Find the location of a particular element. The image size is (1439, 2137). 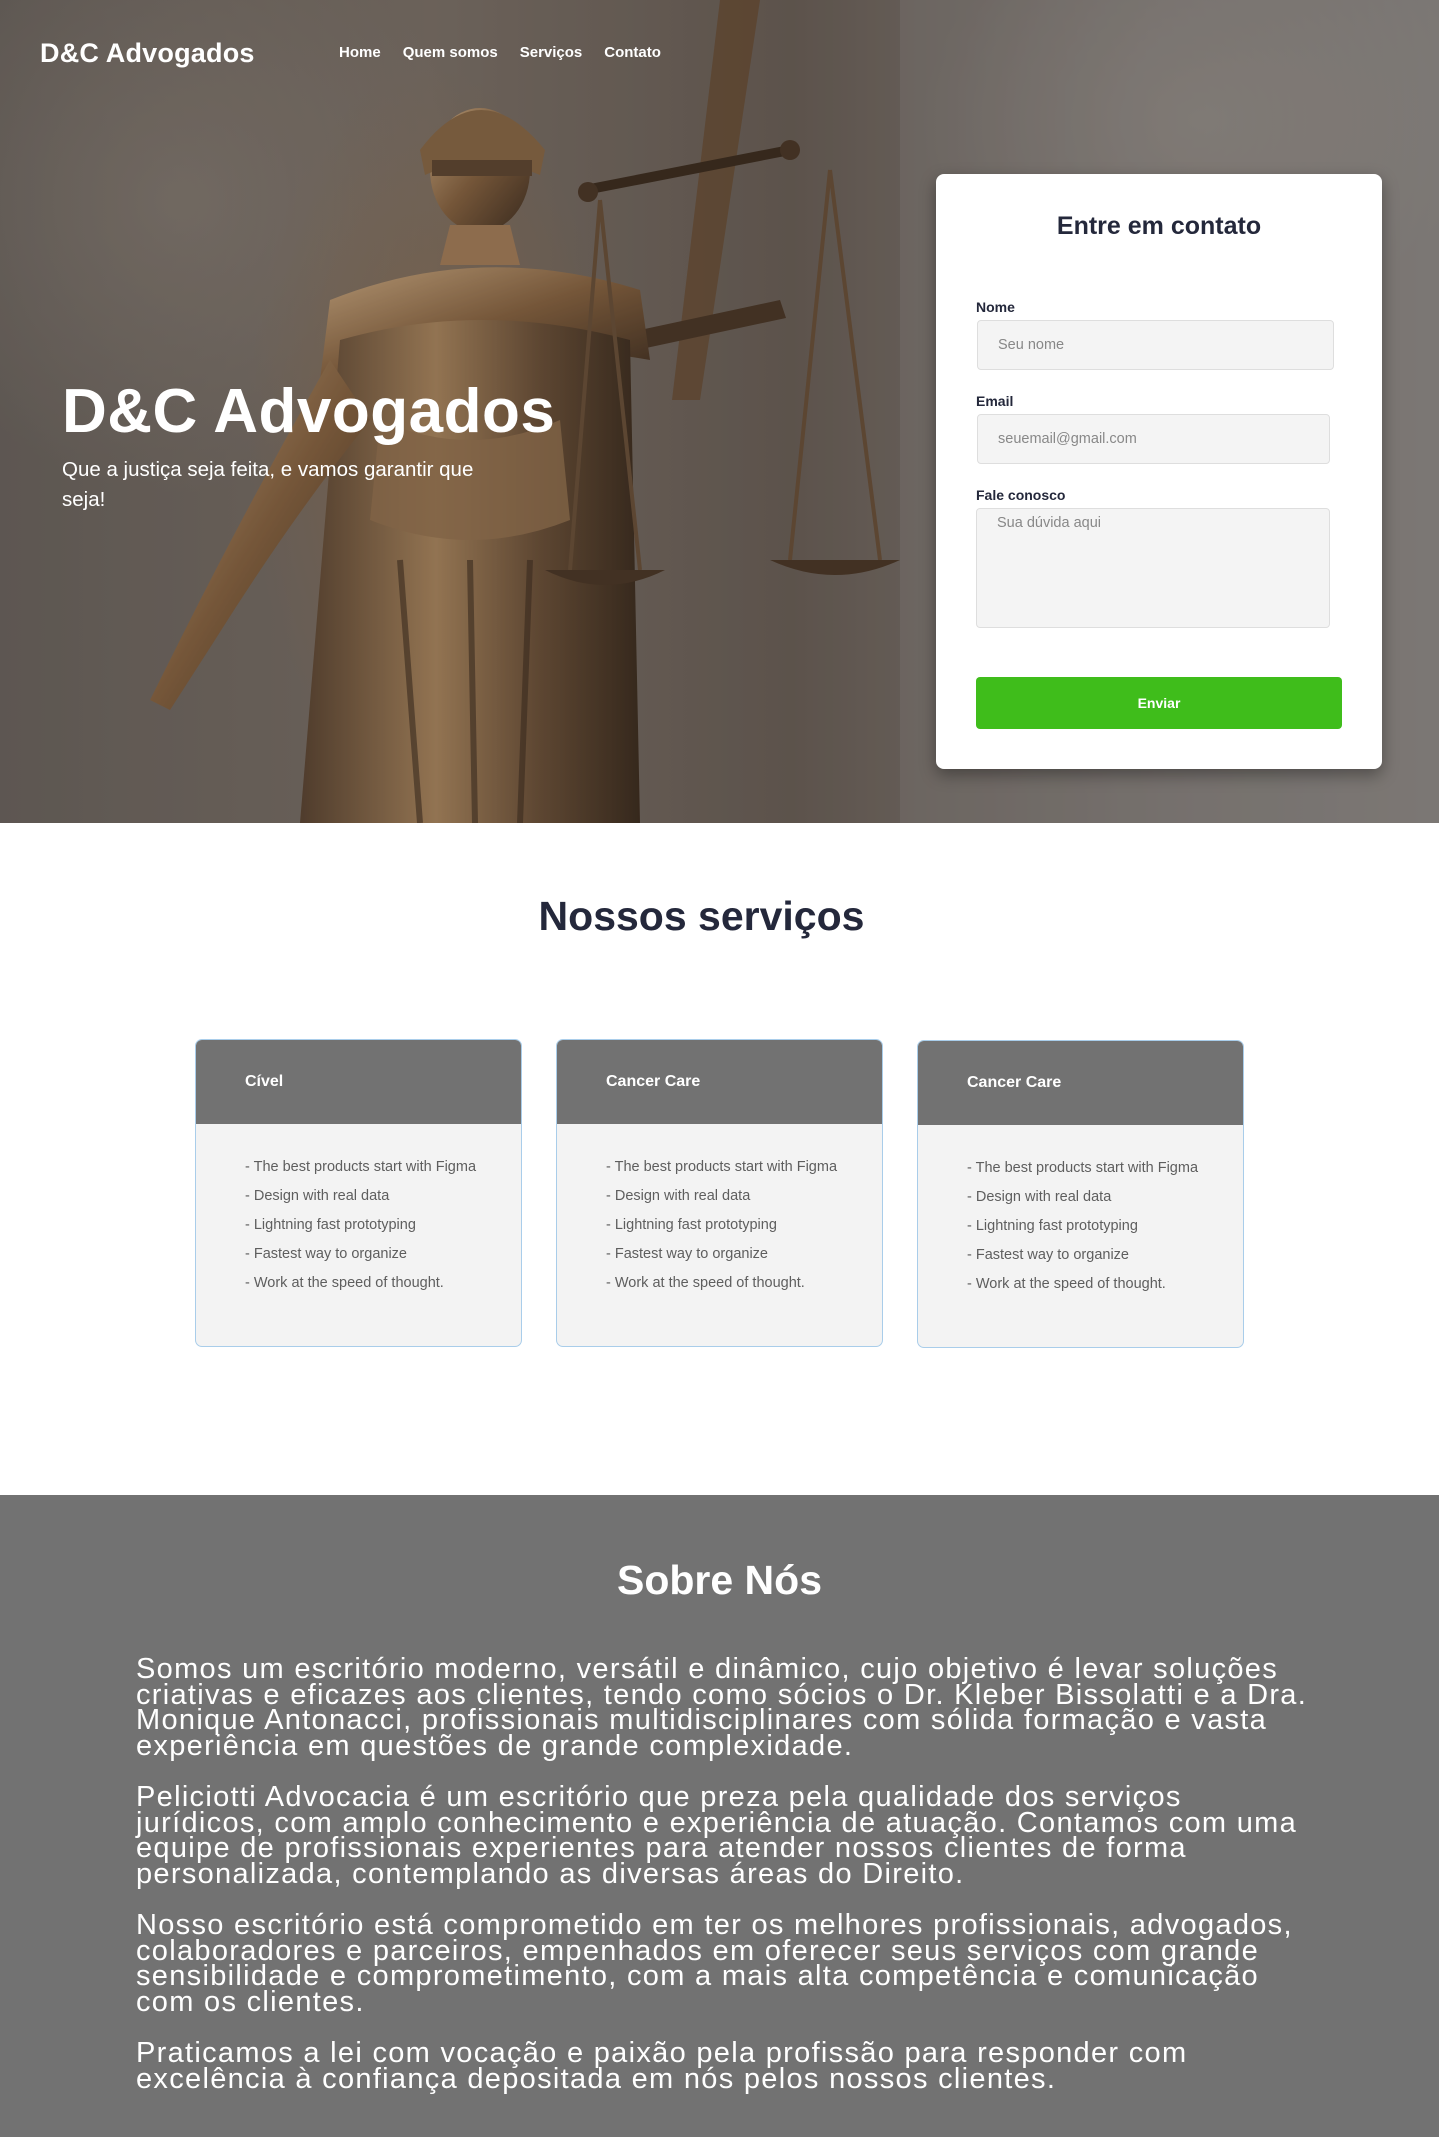

email-label: Email is located at coordinates (995, 401).